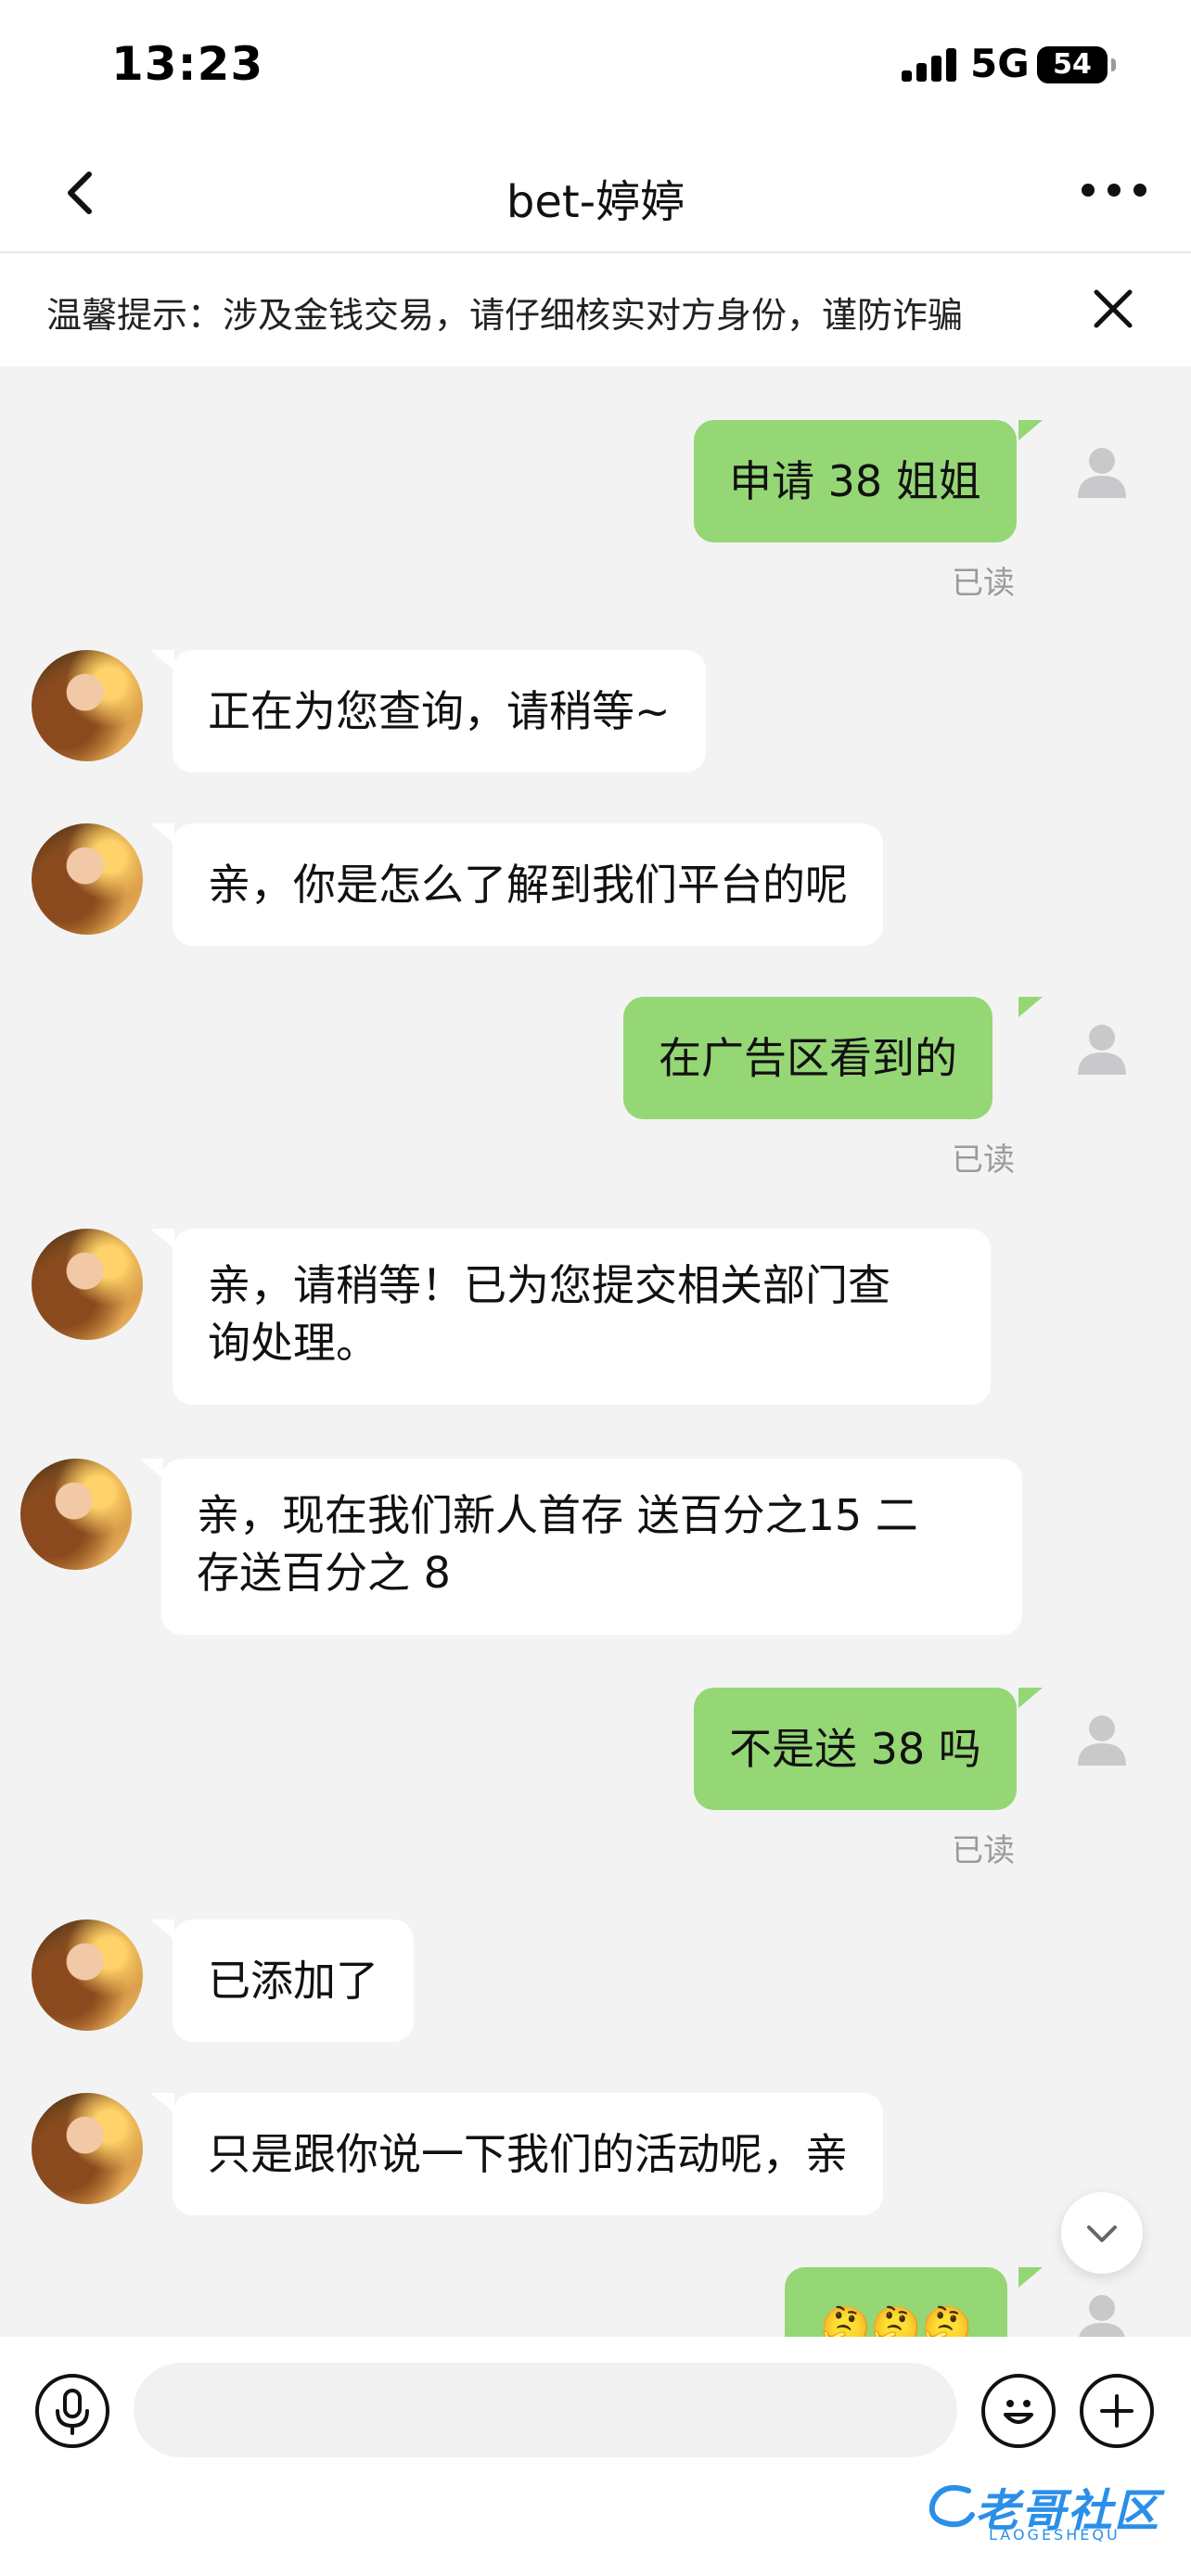 This screenshot has width=1191, height=2576. Describe the element at coordinates (1114, 193) in the screenshot. I see `more-options-icon` at that location.